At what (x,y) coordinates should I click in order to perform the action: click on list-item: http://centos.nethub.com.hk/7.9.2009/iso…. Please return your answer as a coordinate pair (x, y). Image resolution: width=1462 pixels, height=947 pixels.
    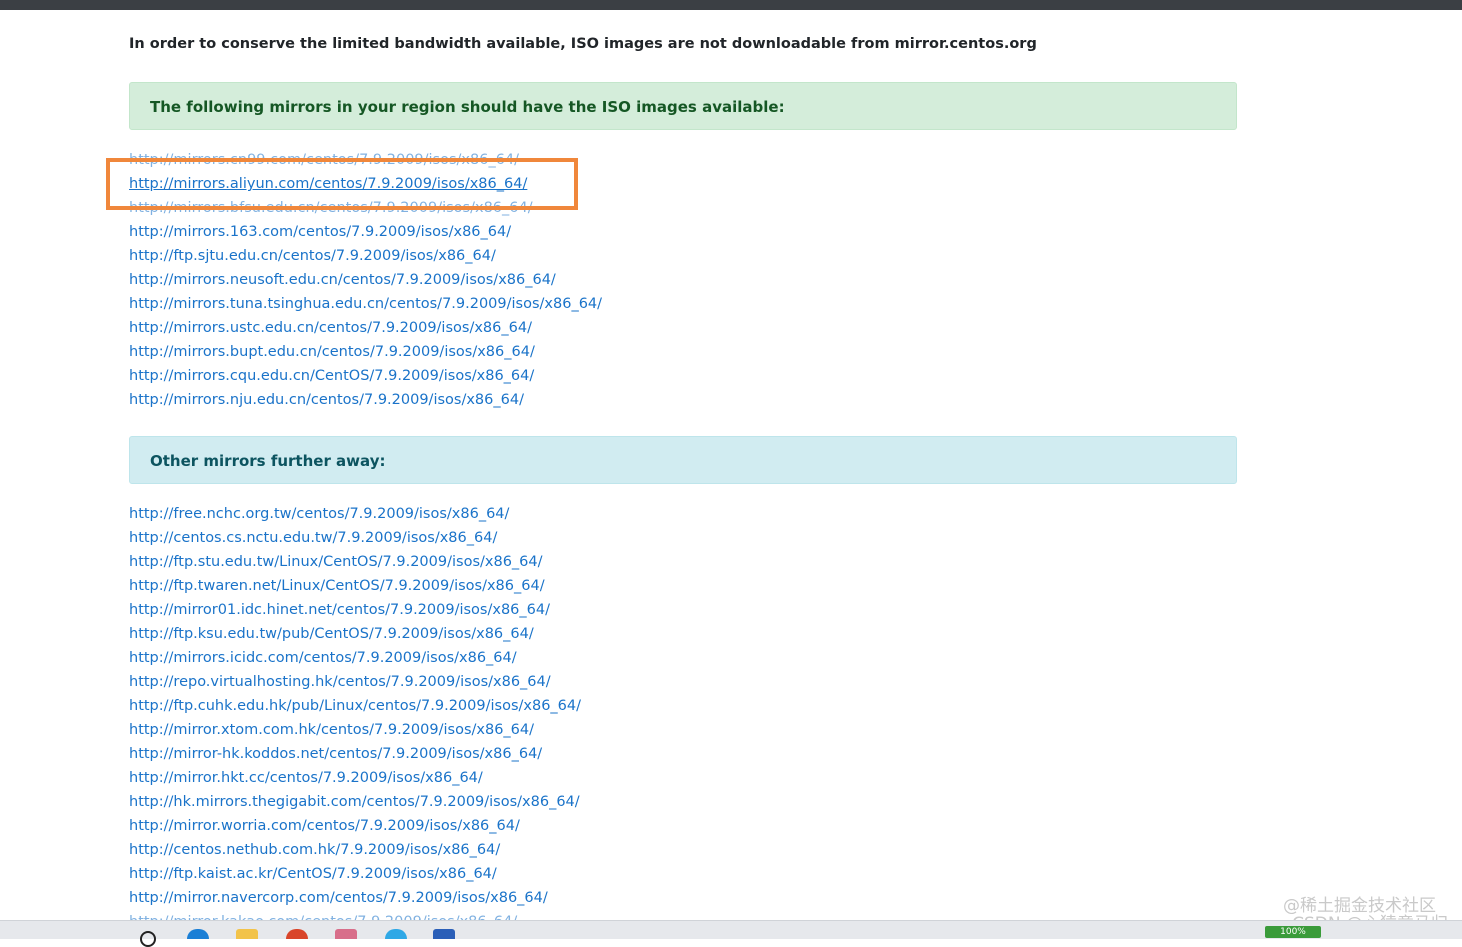
    Looking at the image, I should click on (355, 850).